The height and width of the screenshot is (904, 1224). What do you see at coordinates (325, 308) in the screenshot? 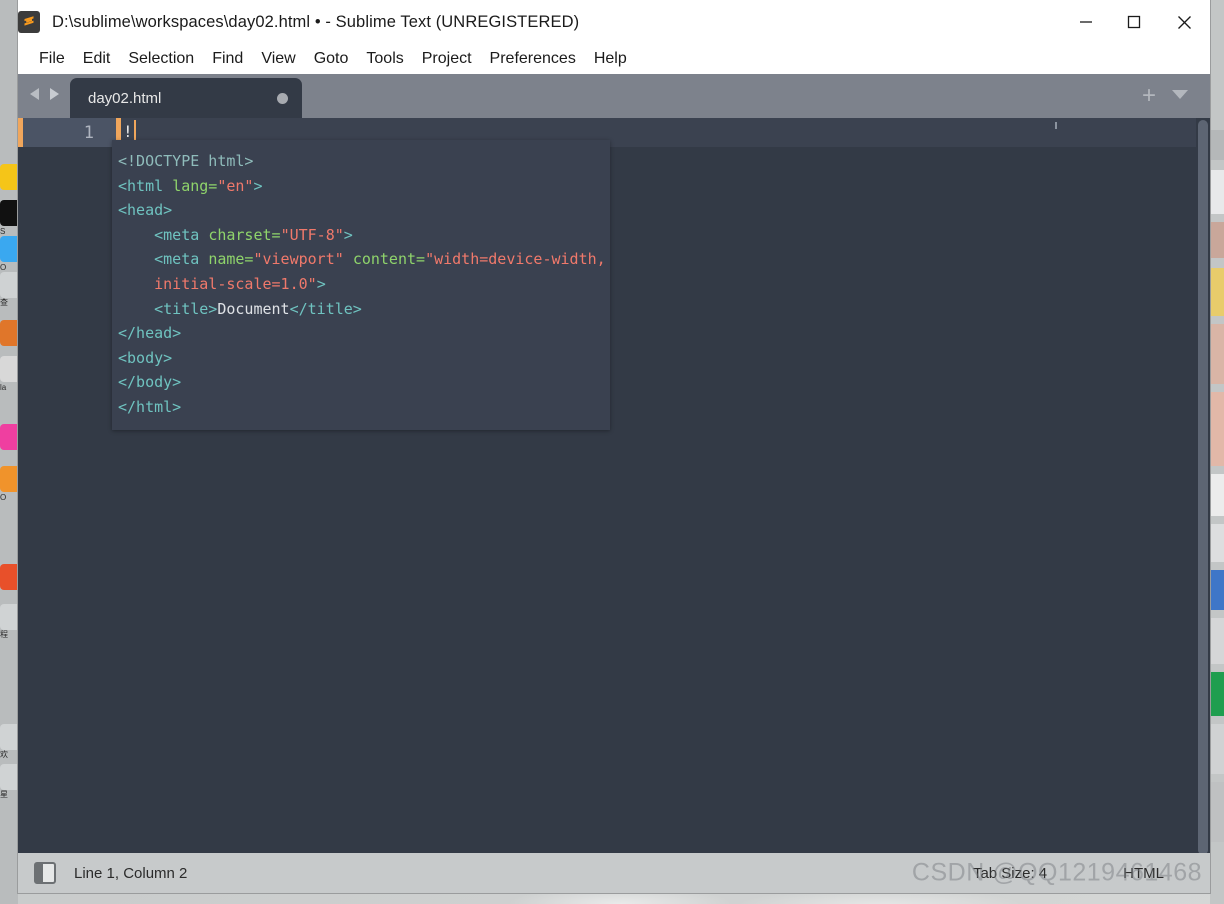
I see `code-token: </title>` at bounding box center [325, 308].